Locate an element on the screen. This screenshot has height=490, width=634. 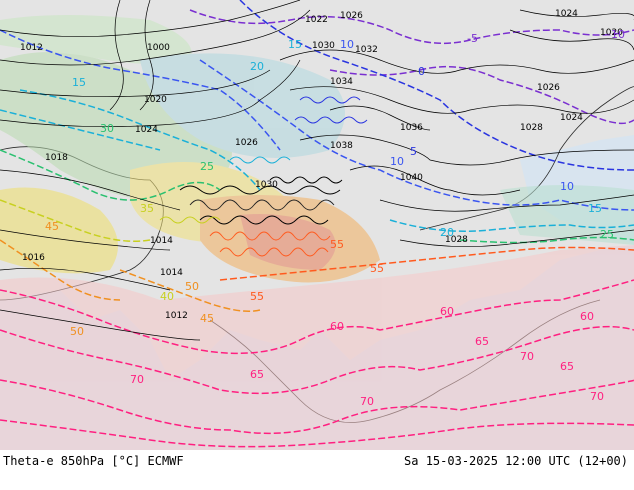
map-title: Theta-e 850hPa [°C] ECMWF is located at coordinates (93, 461).